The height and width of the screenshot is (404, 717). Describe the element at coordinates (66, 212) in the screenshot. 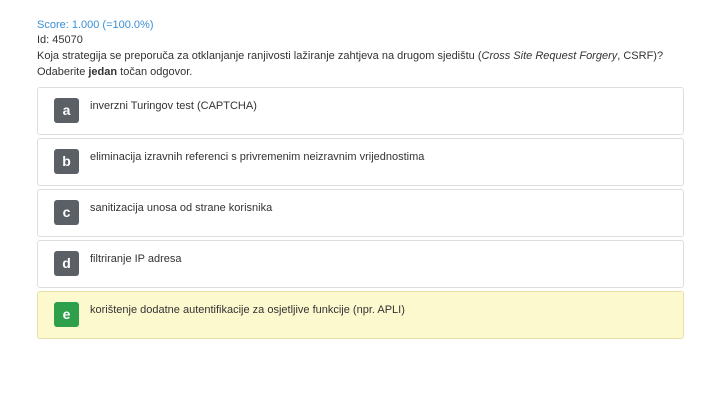

I see `answer-letter-badge: c` at that location.